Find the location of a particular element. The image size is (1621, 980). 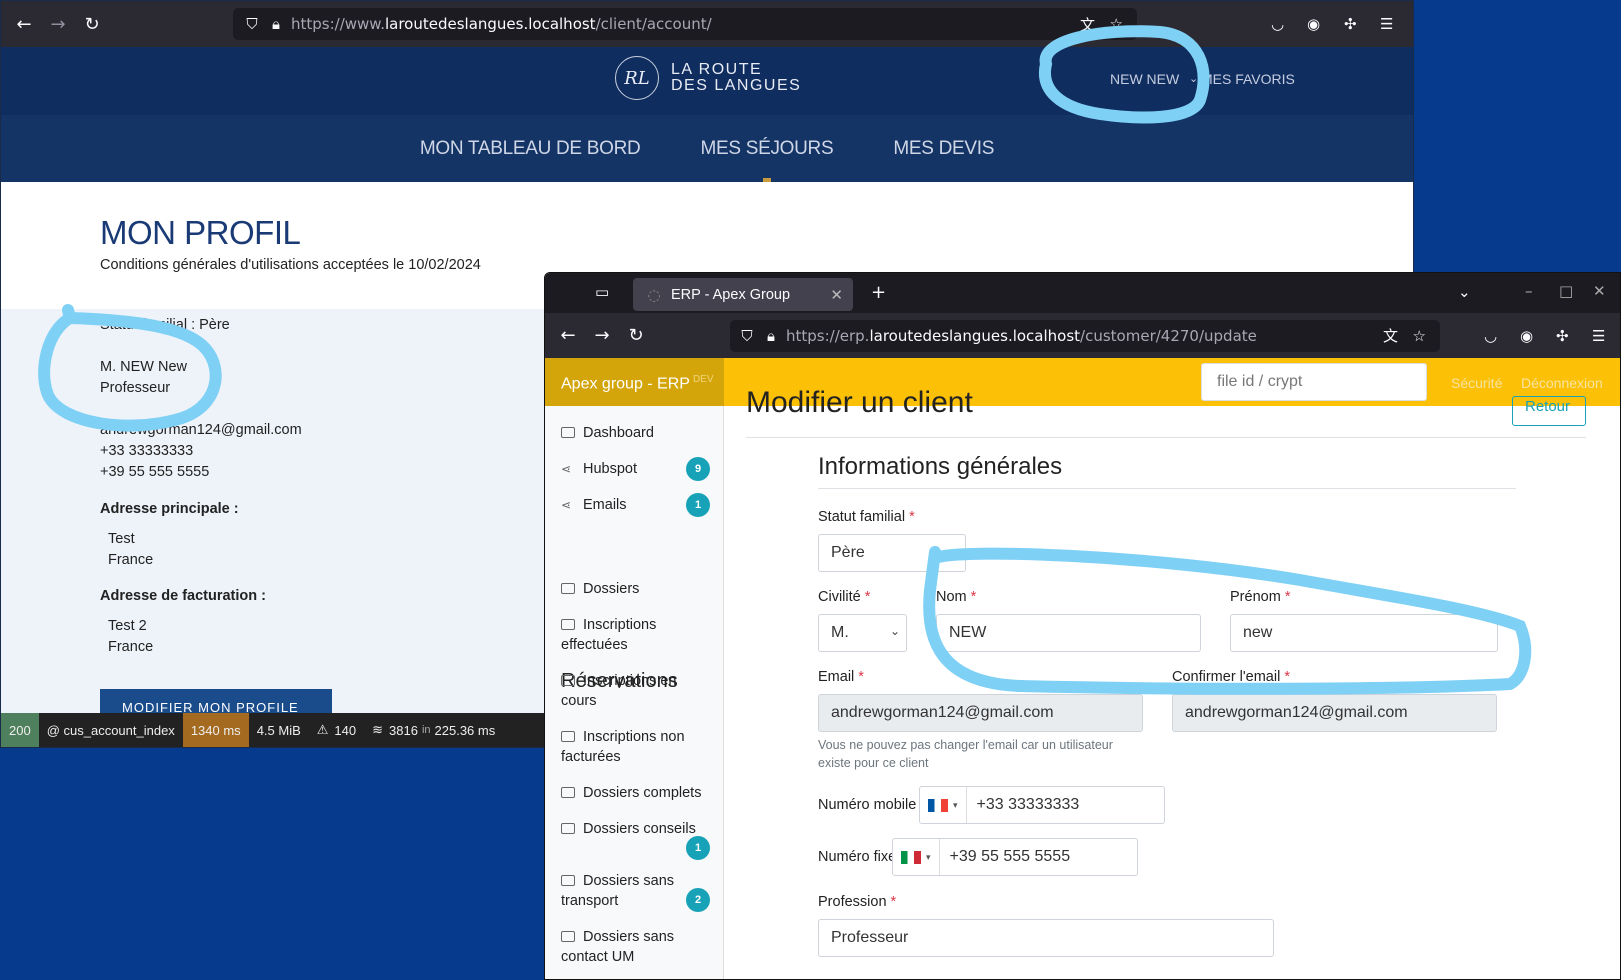

search-input: file id / crypt is located at coordinates (1314, 382).